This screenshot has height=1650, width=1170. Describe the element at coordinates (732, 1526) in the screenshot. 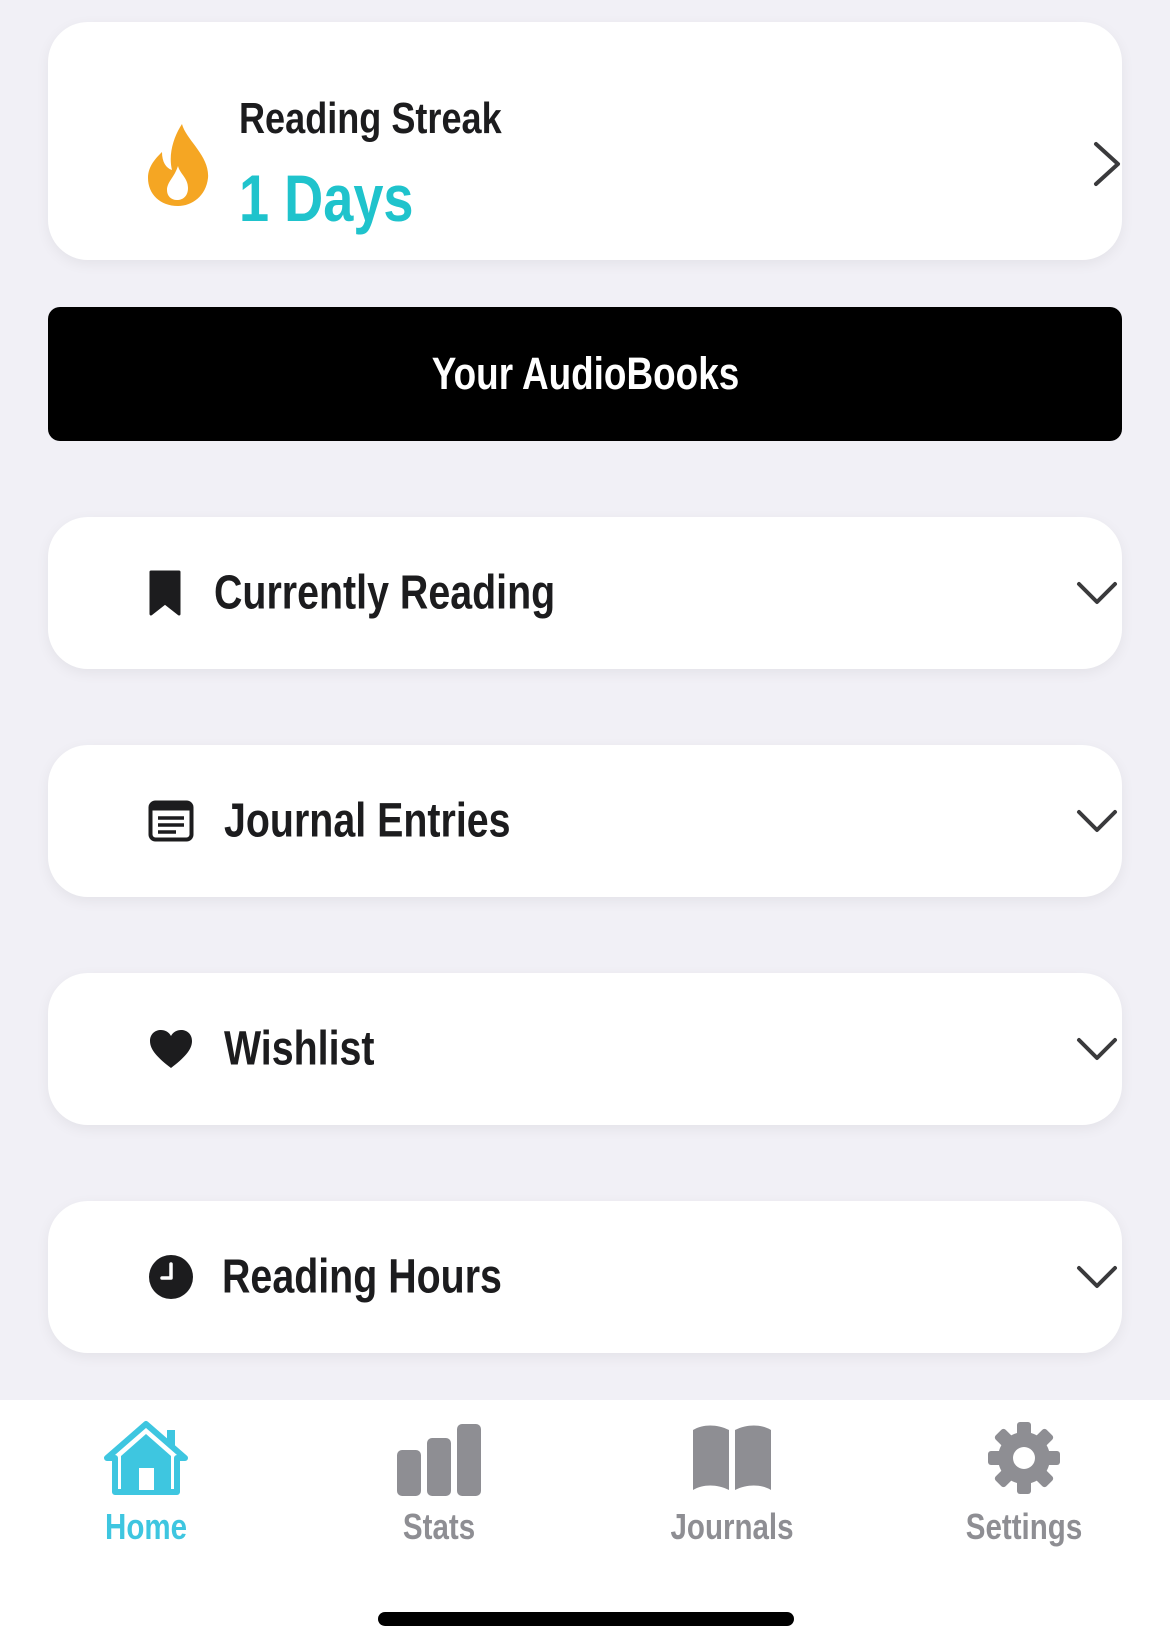

I see `tab-label: Journals` at that location.